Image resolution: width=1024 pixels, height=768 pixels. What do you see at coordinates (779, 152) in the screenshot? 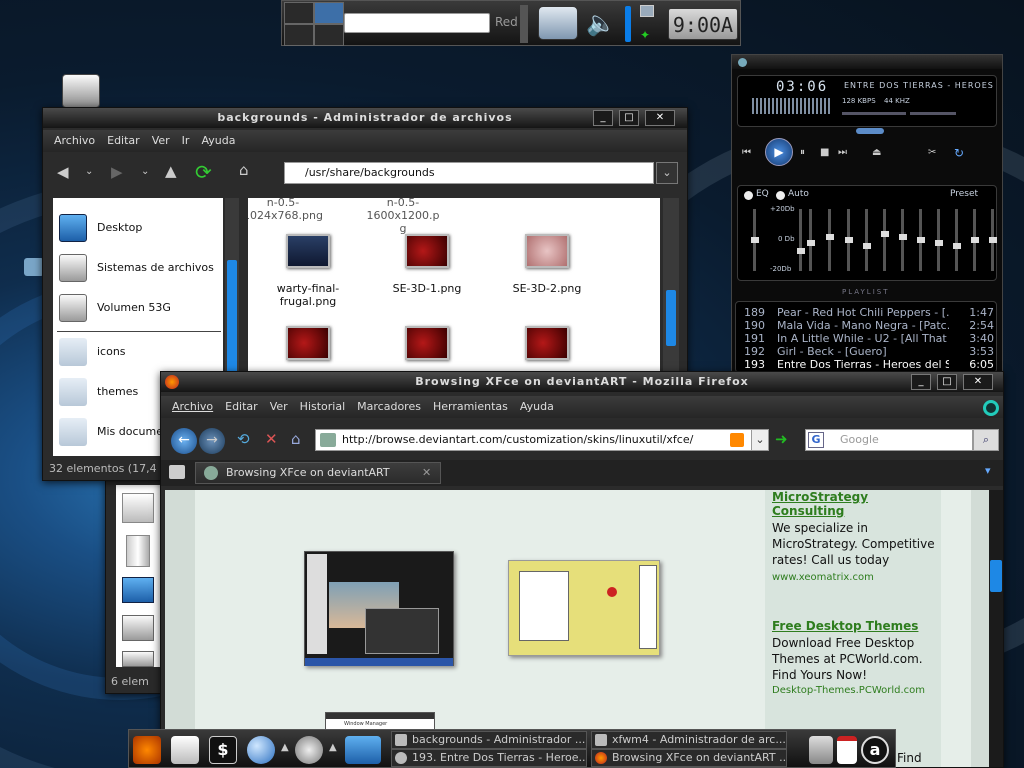
I see `play-button: ▶` at bounding box center [779, 152].